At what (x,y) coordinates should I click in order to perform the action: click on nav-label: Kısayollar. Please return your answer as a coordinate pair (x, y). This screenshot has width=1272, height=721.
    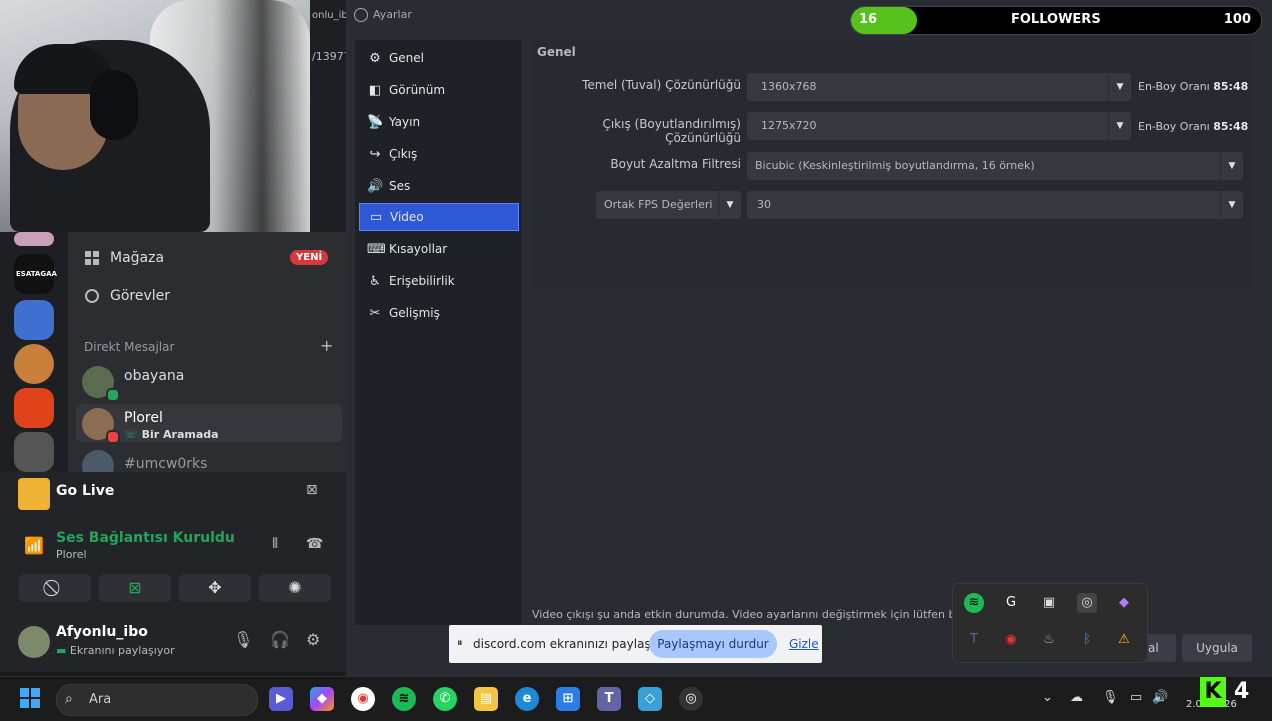
    Looking at the image, I should click on (418, 249).